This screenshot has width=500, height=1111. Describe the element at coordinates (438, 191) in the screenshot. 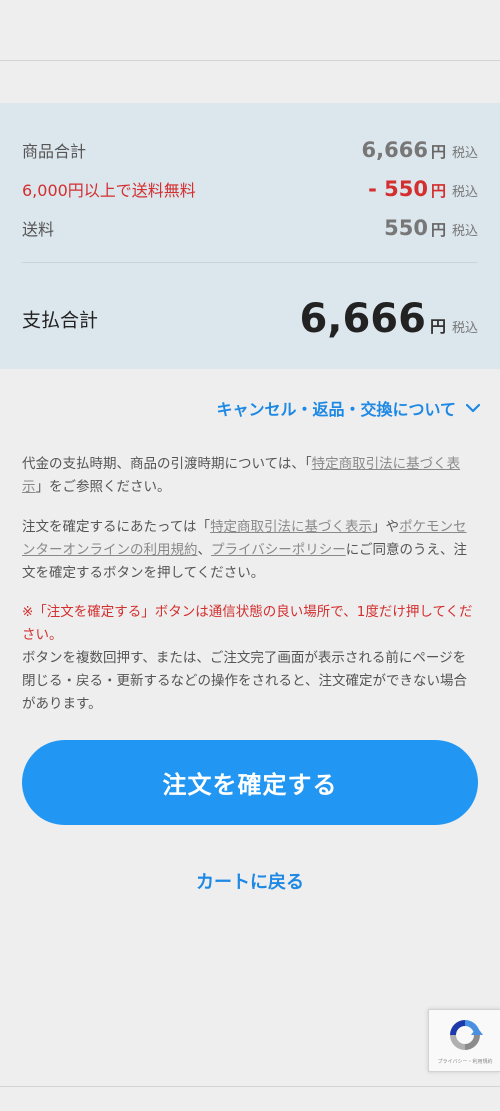

I see `discount-yen: 円` at that location.